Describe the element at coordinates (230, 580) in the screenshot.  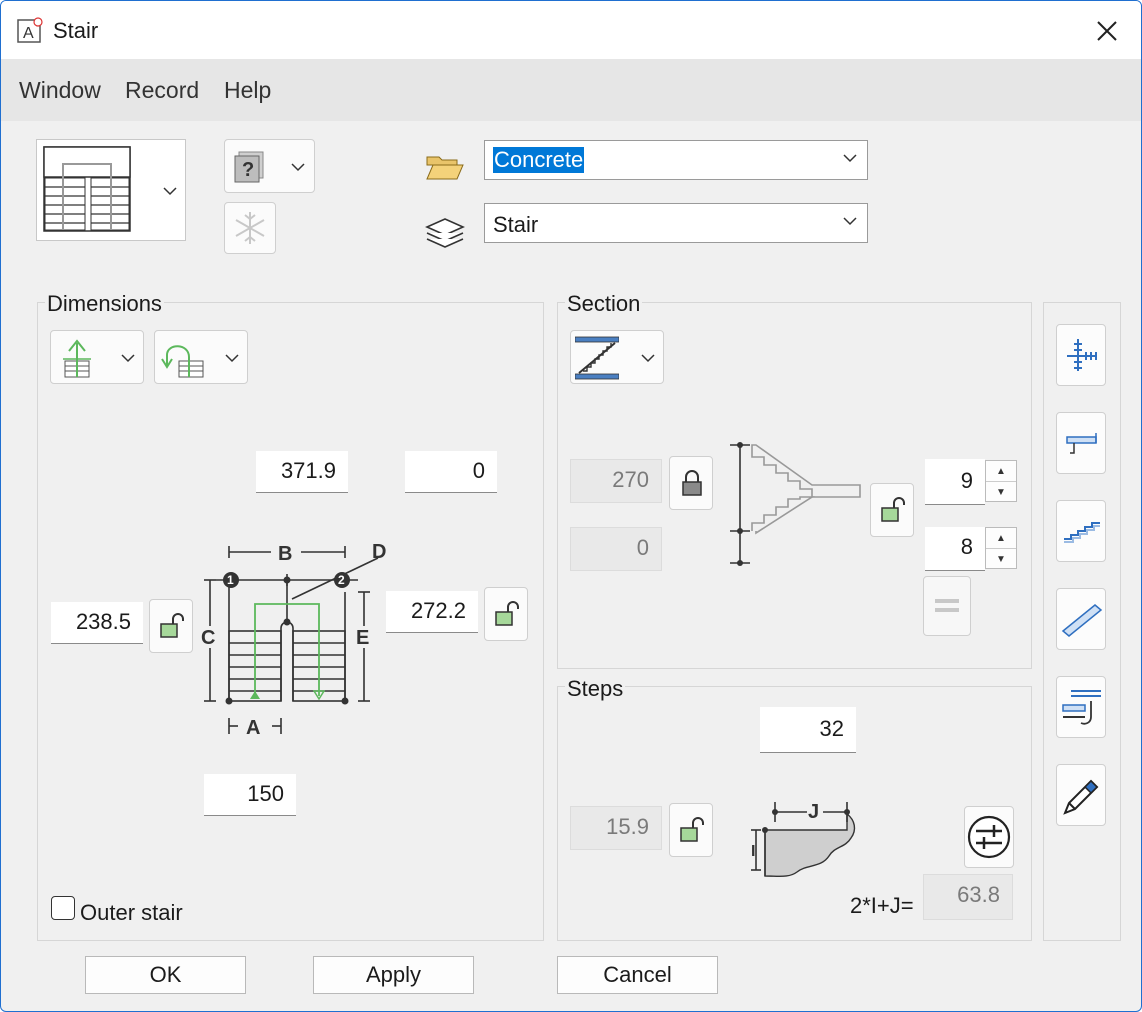
I see `label-1: 1` at that location.